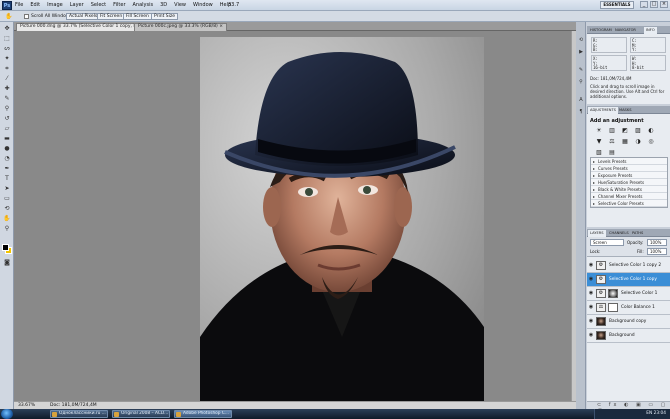 The height and width of the screenshot is (419, 670). Describe the element at coordinates (635, 265) in the screenshot. I see `layer-name: Selective Color 1 copy 2` at that location.